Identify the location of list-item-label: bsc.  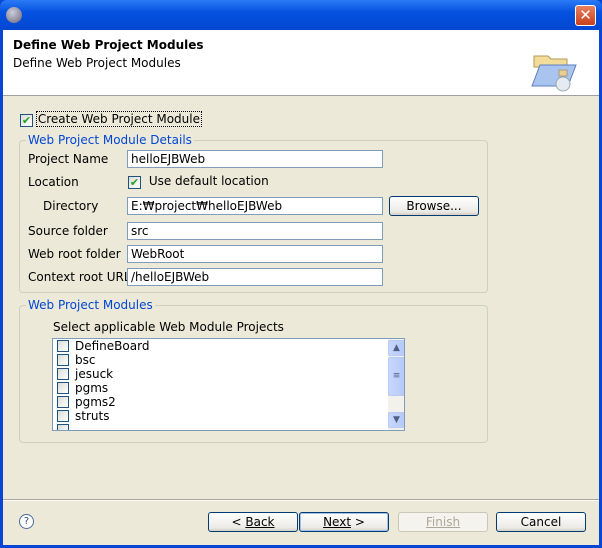
(85, 360).